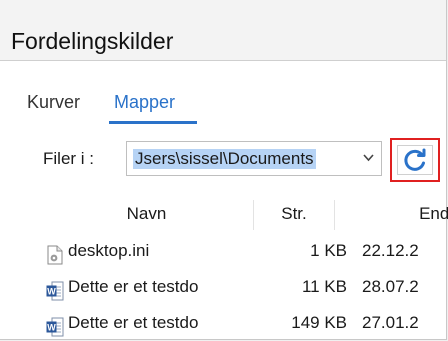  Describe the element at coordinates (92, 41) in the screenshot. I see `window-title: Fordelingskilder` at that location.